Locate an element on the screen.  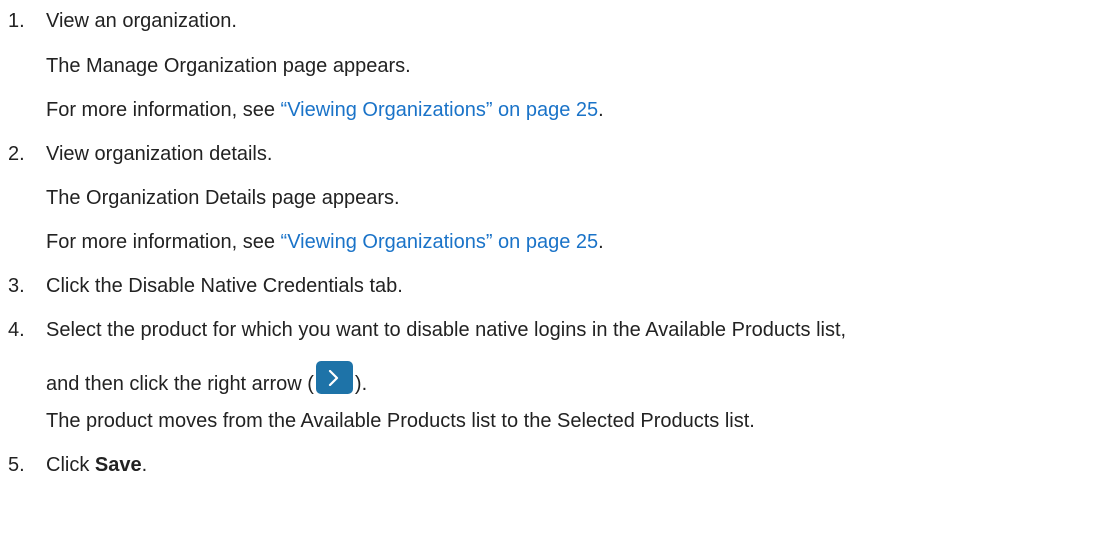
instruction-prefix: Click is located at coordinates (70, 465).